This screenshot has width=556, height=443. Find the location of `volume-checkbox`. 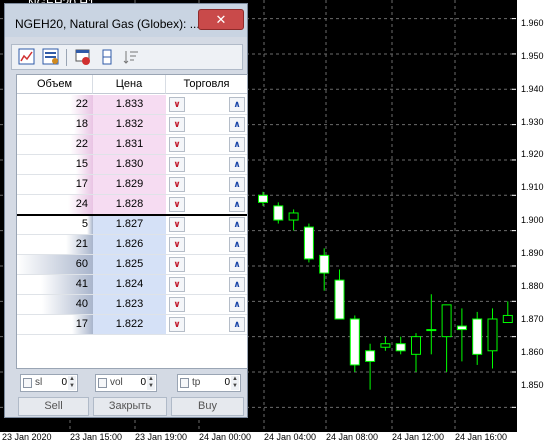

volume-checkbox is located at coordinates (102, 383).